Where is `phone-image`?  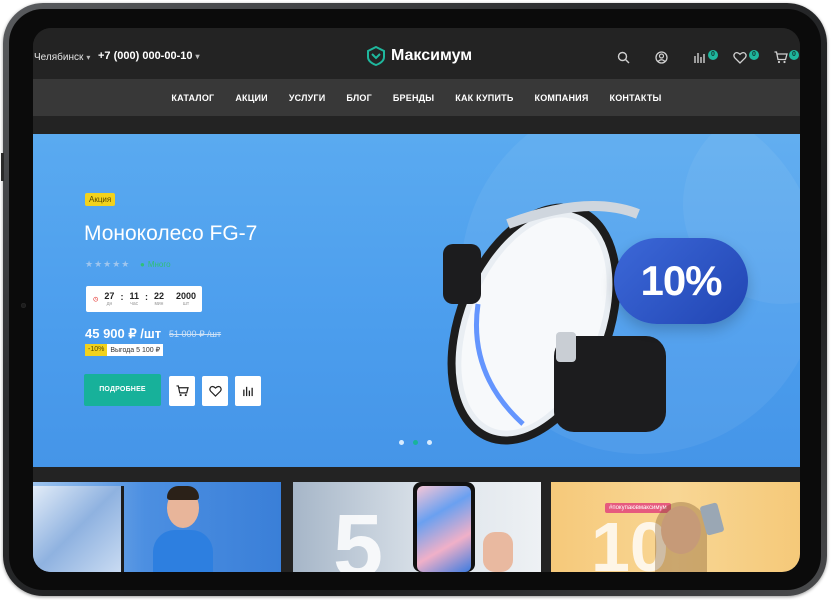
phone-image is located at coordinates (444, 527).